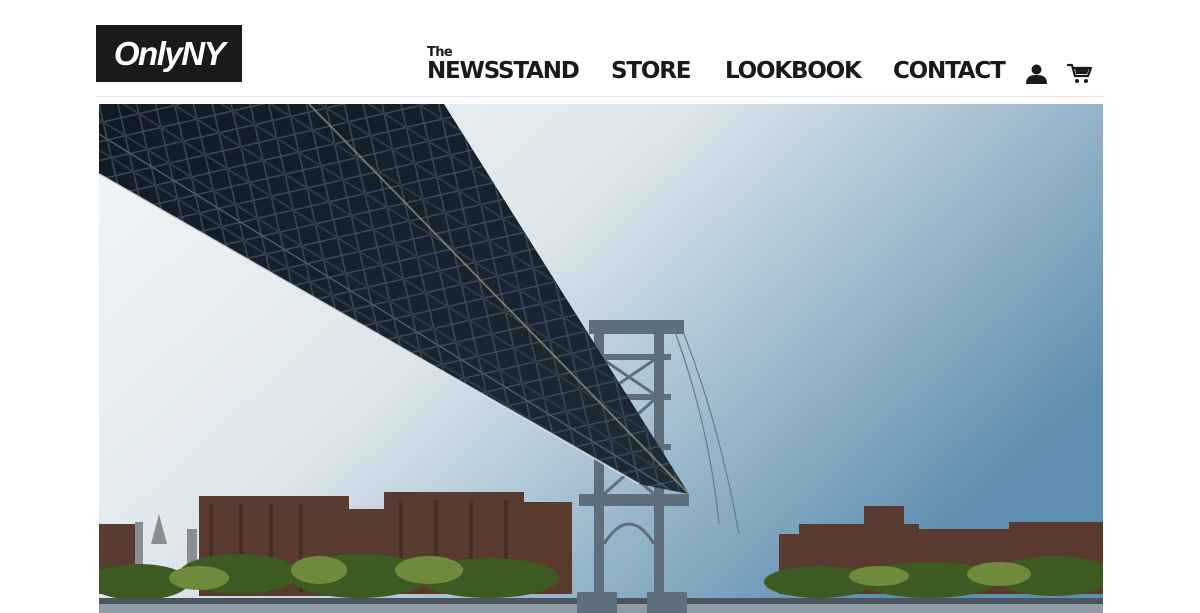 This screenshot has width=1200, height=613. I want to click on header-divider, so click(600, 96).